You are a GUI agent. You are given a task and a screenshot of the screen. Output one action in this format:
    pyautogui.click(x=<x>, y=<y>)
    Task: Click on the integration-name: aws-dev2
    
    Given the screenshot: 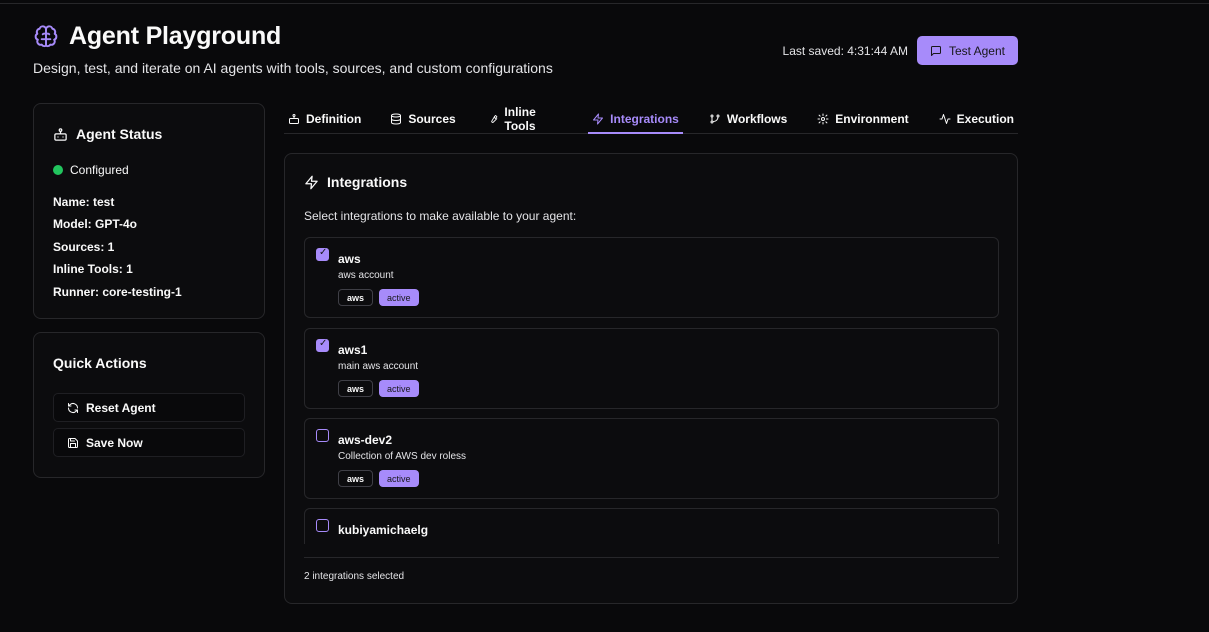 What is the action you would take?
    pyautogui.click(x=365, y=440)
    